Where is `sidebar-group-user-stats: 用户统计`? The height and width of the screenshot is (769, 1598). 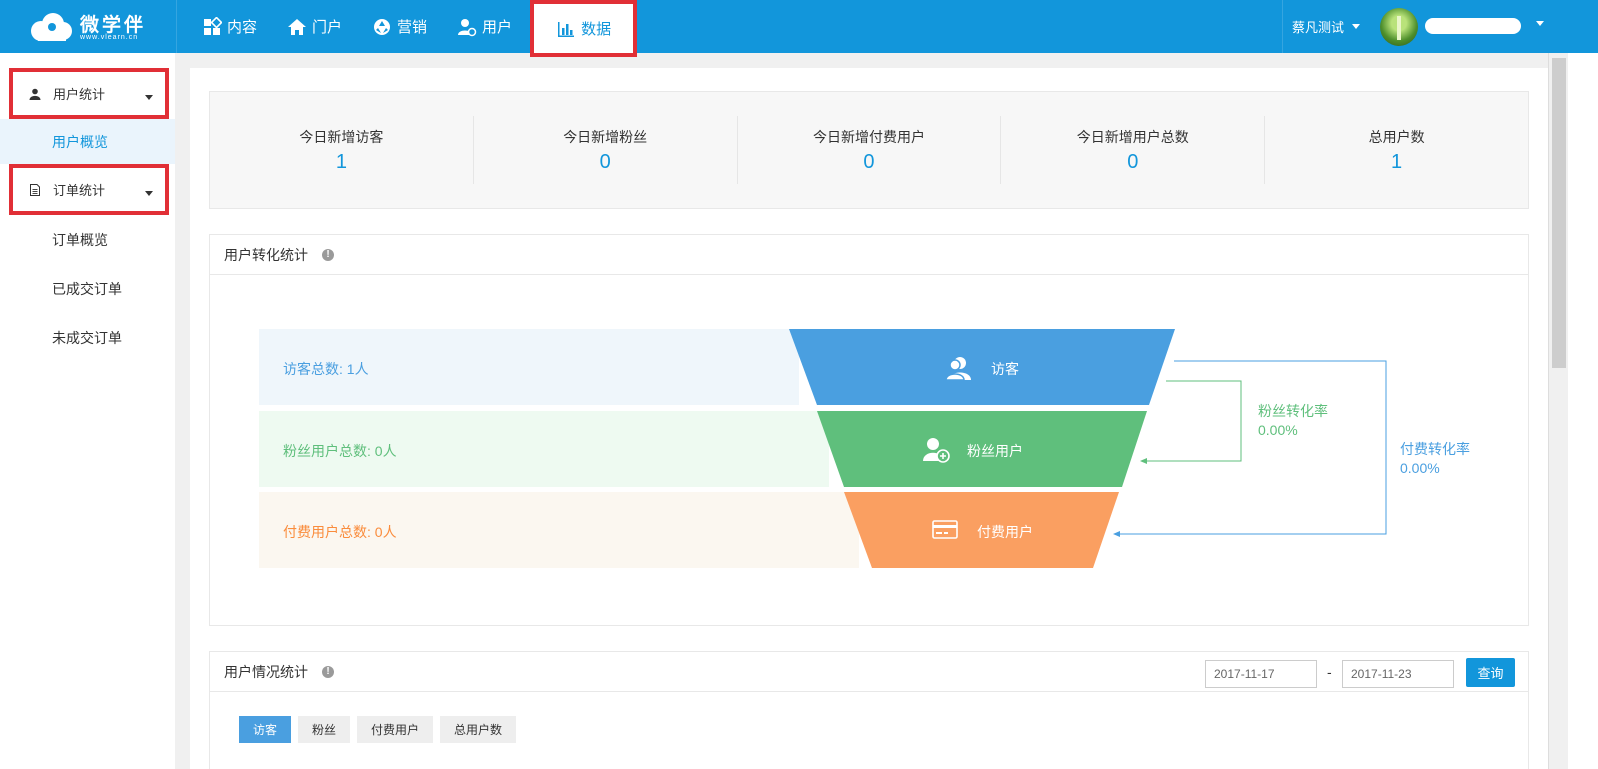
sidebar-group-user-stats: 用户统计 is located at coordinates (89, 93).